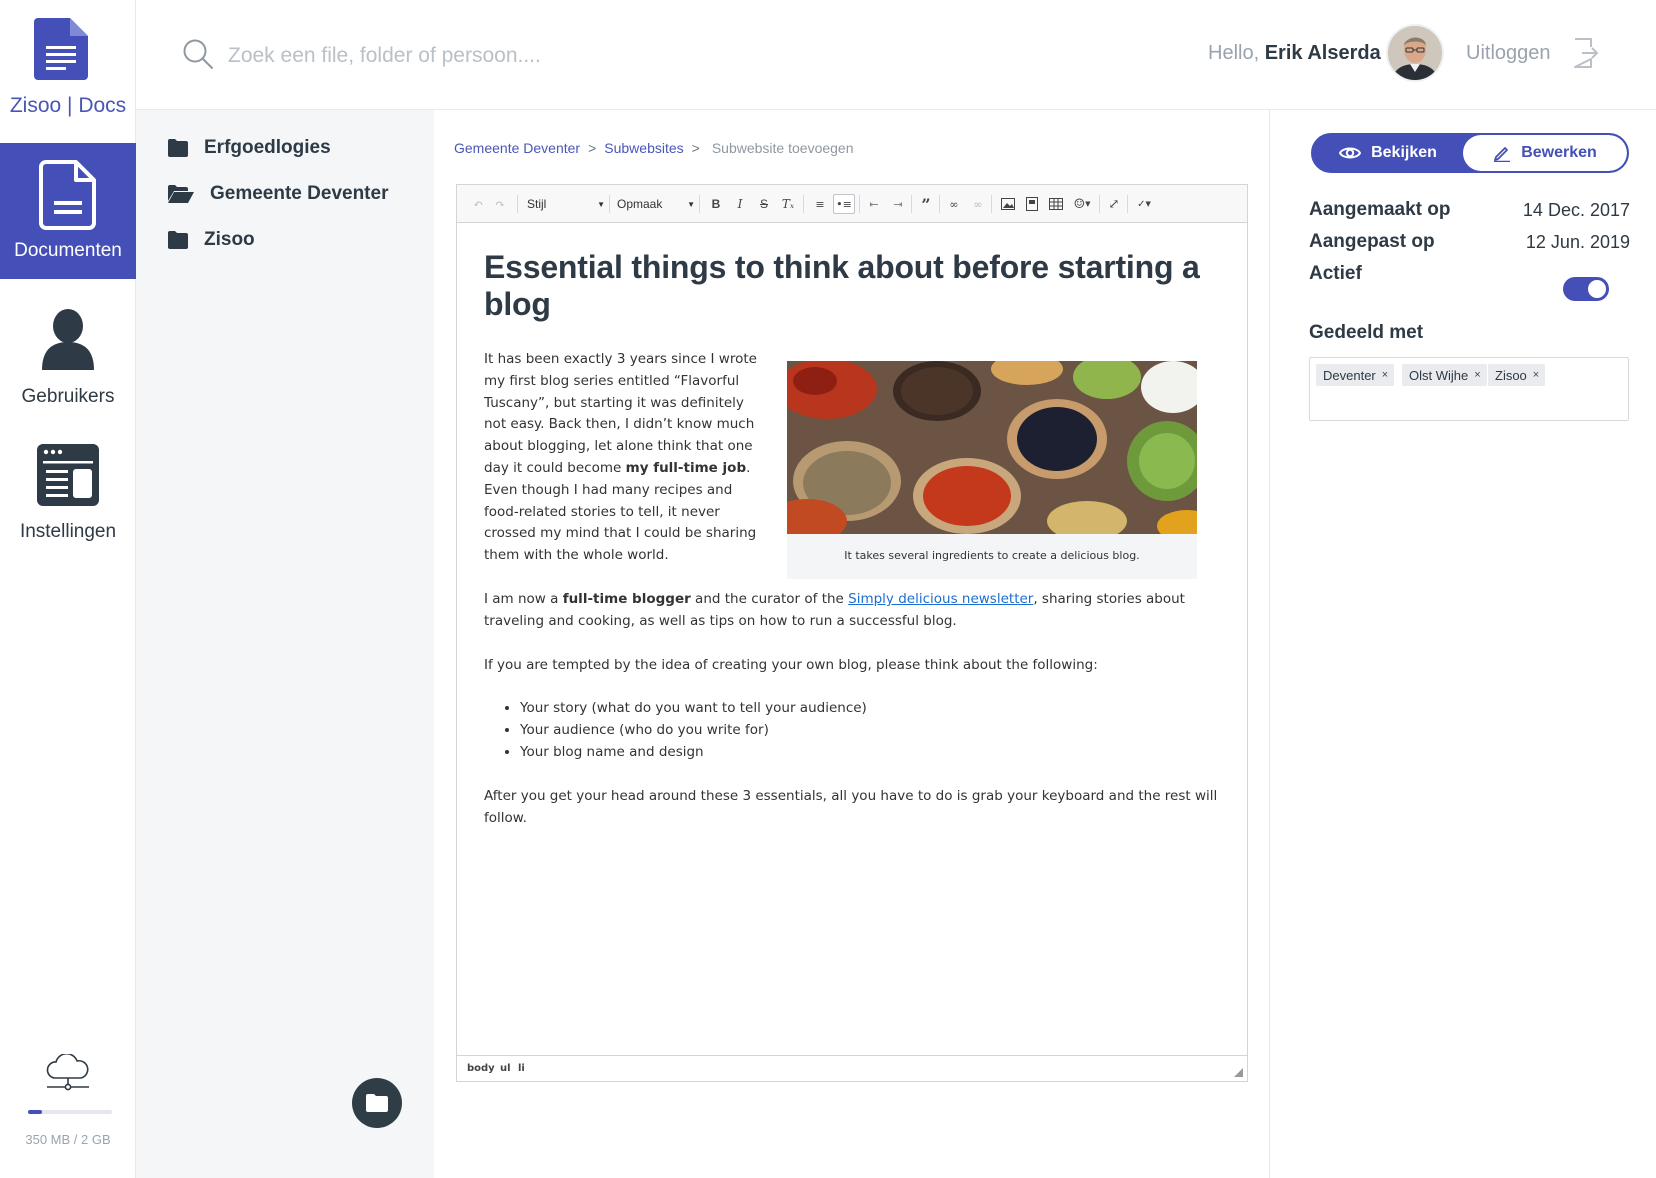 Image resolution: width=1656 pixels, height=1178 pixels. I want to click on shared-with-label: Gedeeld met, so click(1366, 332).